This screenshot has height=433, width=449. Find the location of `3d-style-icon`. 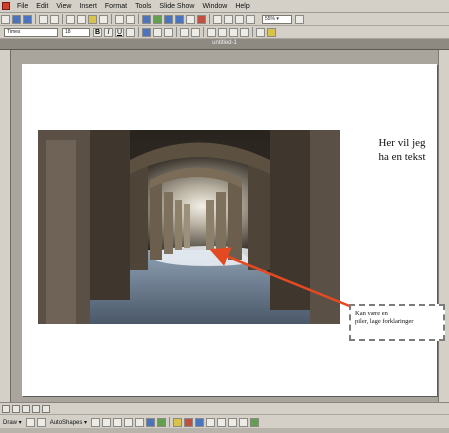

3d-style-icon is located at coordinates (255, 422).